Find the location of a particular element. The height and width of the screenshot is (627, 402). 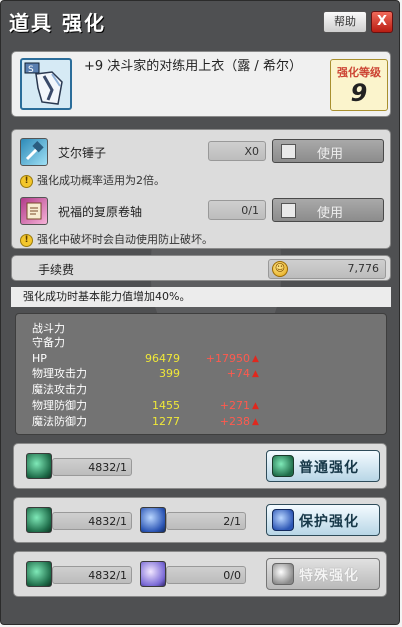

stat-row: 物理防御力 1455 +271 ▲ is located at coordinates (202, 406).